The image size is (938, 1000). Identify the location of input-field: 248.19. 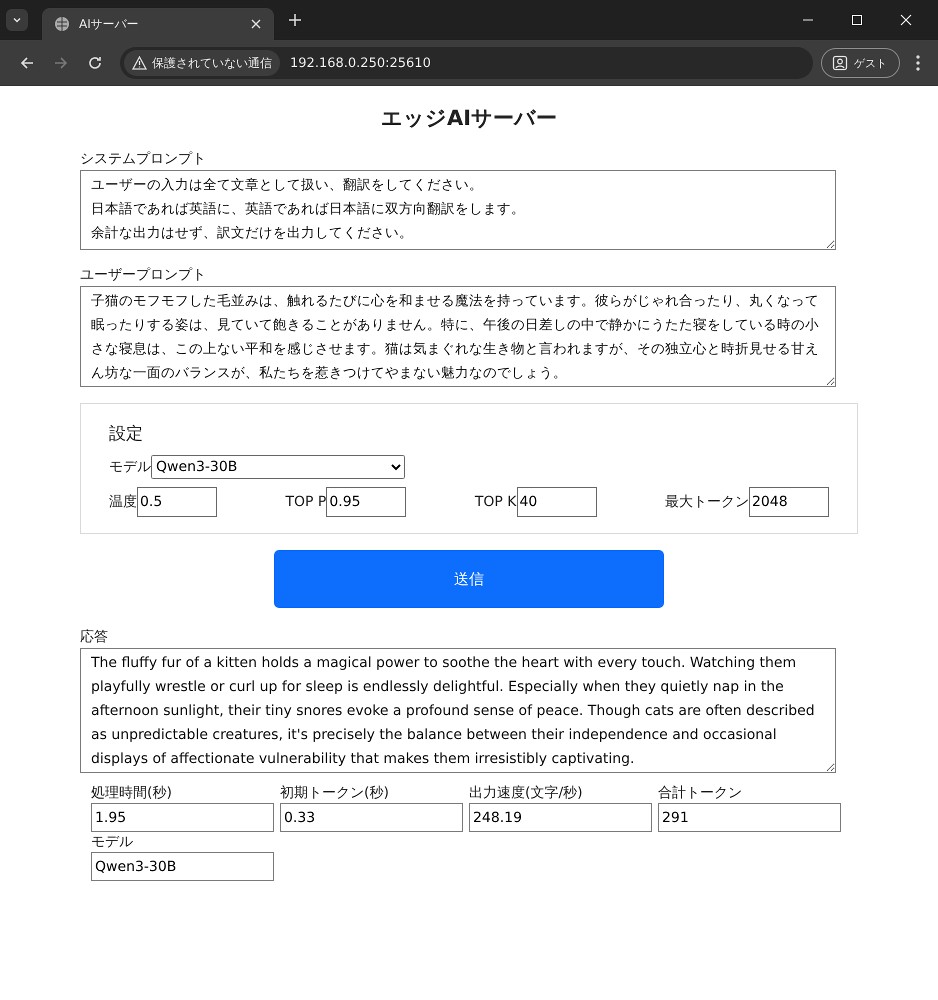
(560, 817).